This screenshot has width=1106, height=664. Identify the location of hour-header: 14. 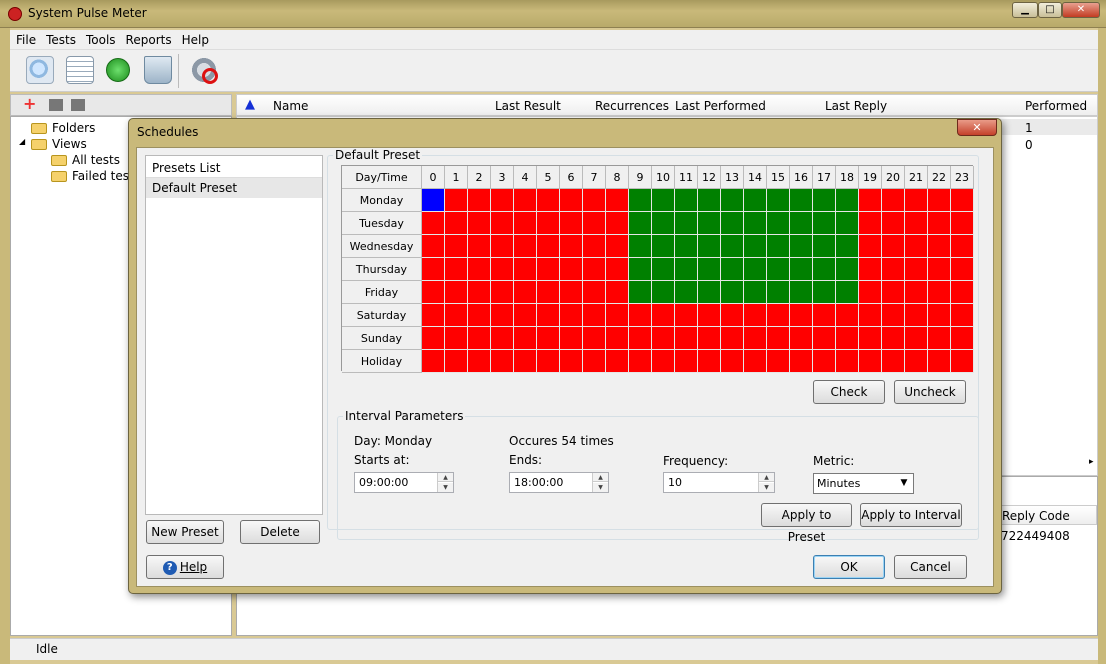
(755, 177).